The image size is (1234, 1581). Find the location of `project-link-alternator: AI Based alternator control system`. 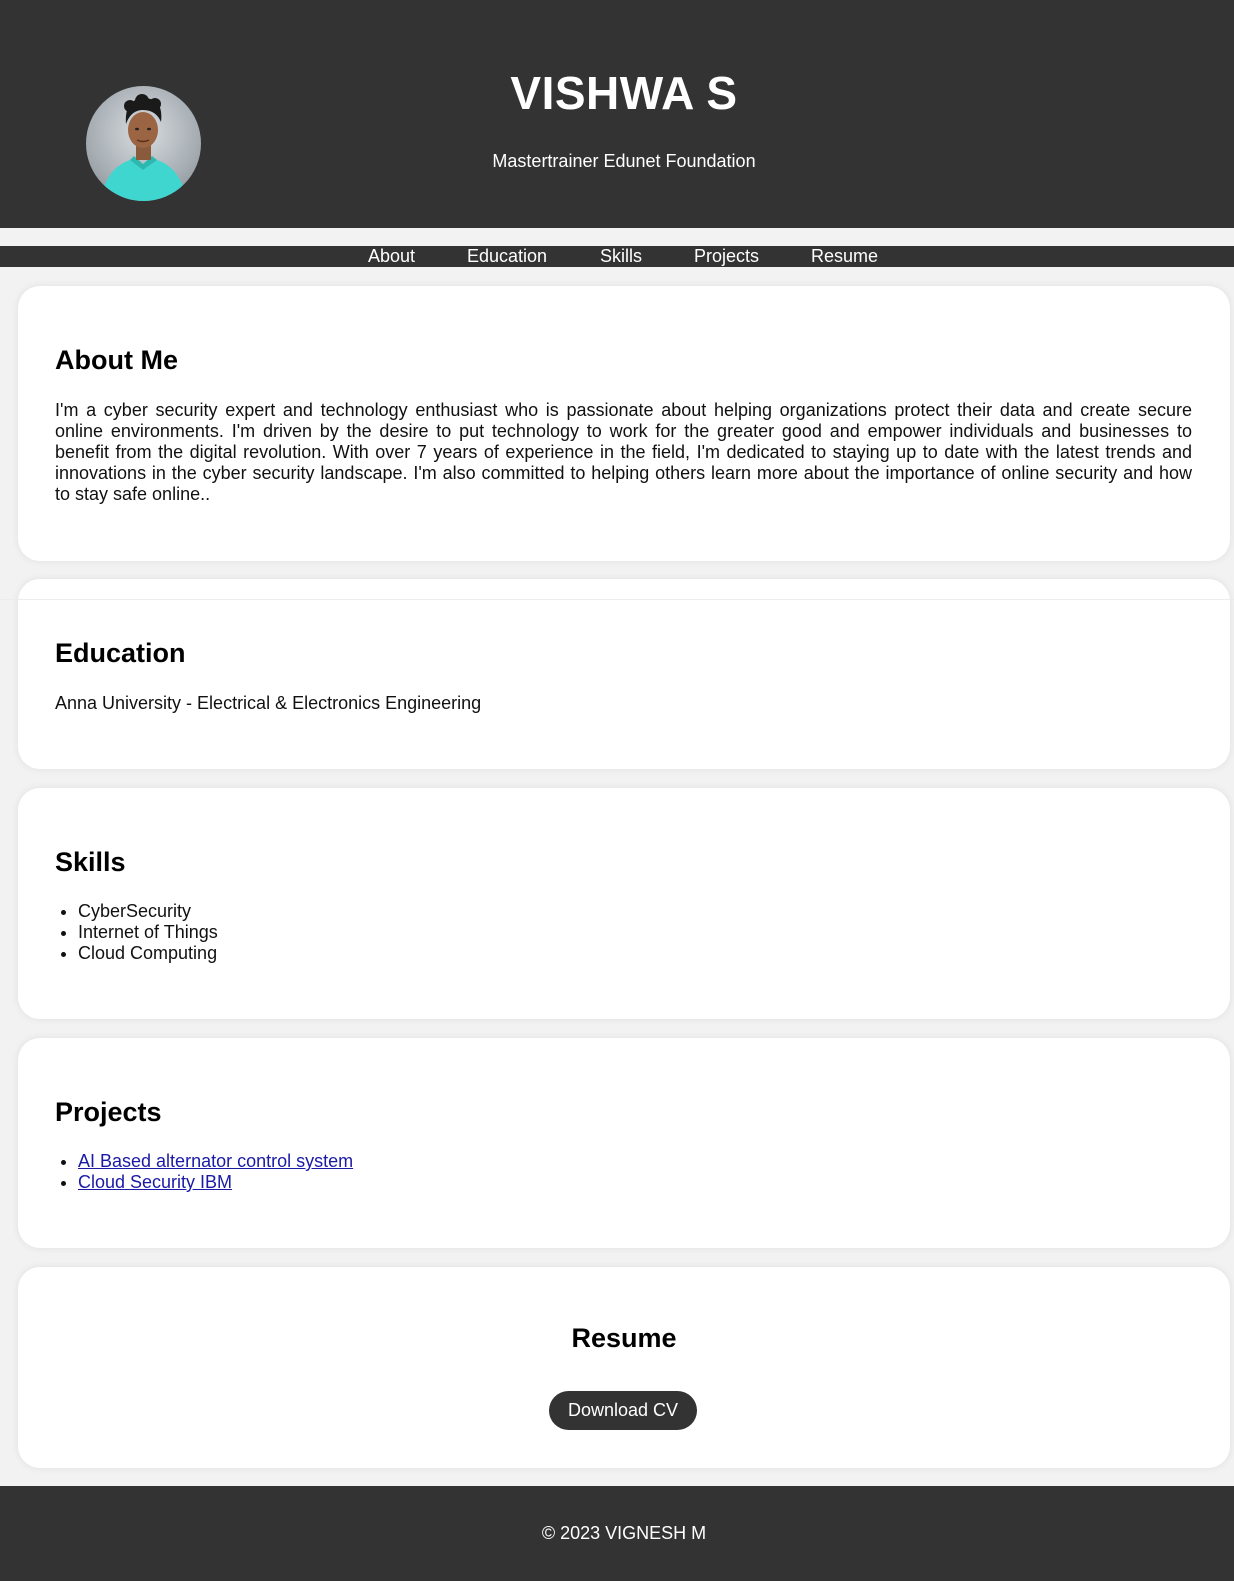

project-link-alternator: AI Based alternator control system is located at coordinates (215, 1161).